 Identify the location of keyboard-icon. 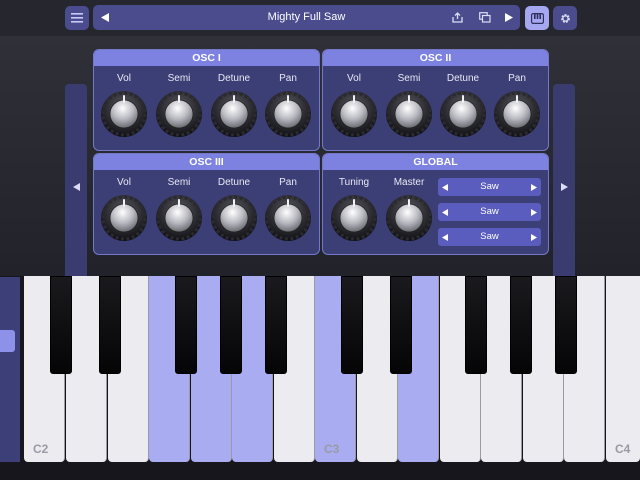
(537, 18).